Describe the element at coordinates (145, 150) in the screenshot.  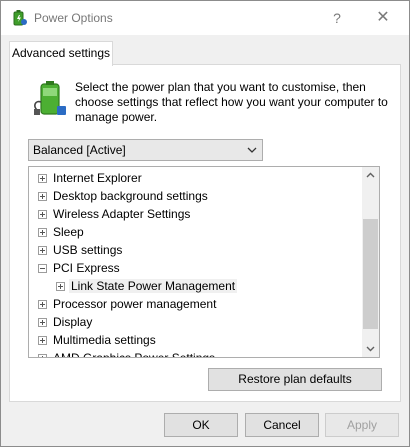
I see `power-plan-dropdown: Balanced [Active]` at that location.